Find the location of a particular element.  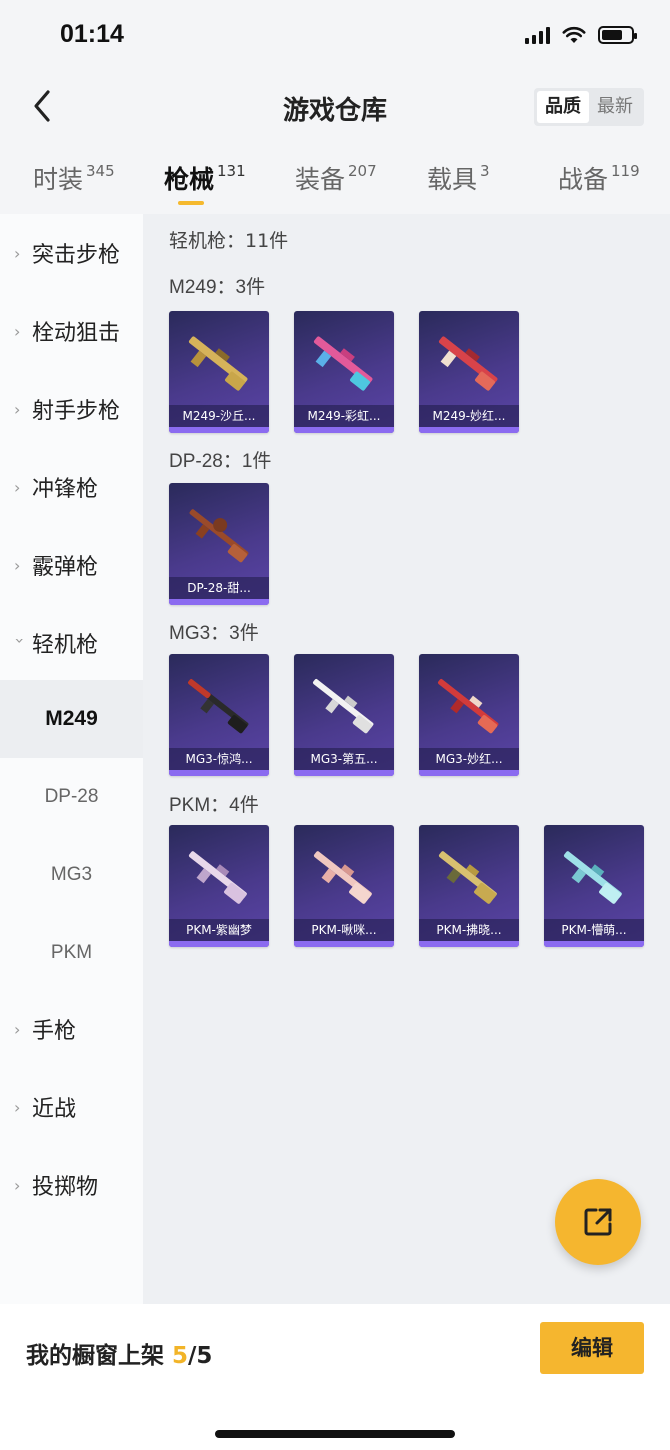

sidebar-item-throwable: › 投掷物 is located at coordinates (71, 1185).